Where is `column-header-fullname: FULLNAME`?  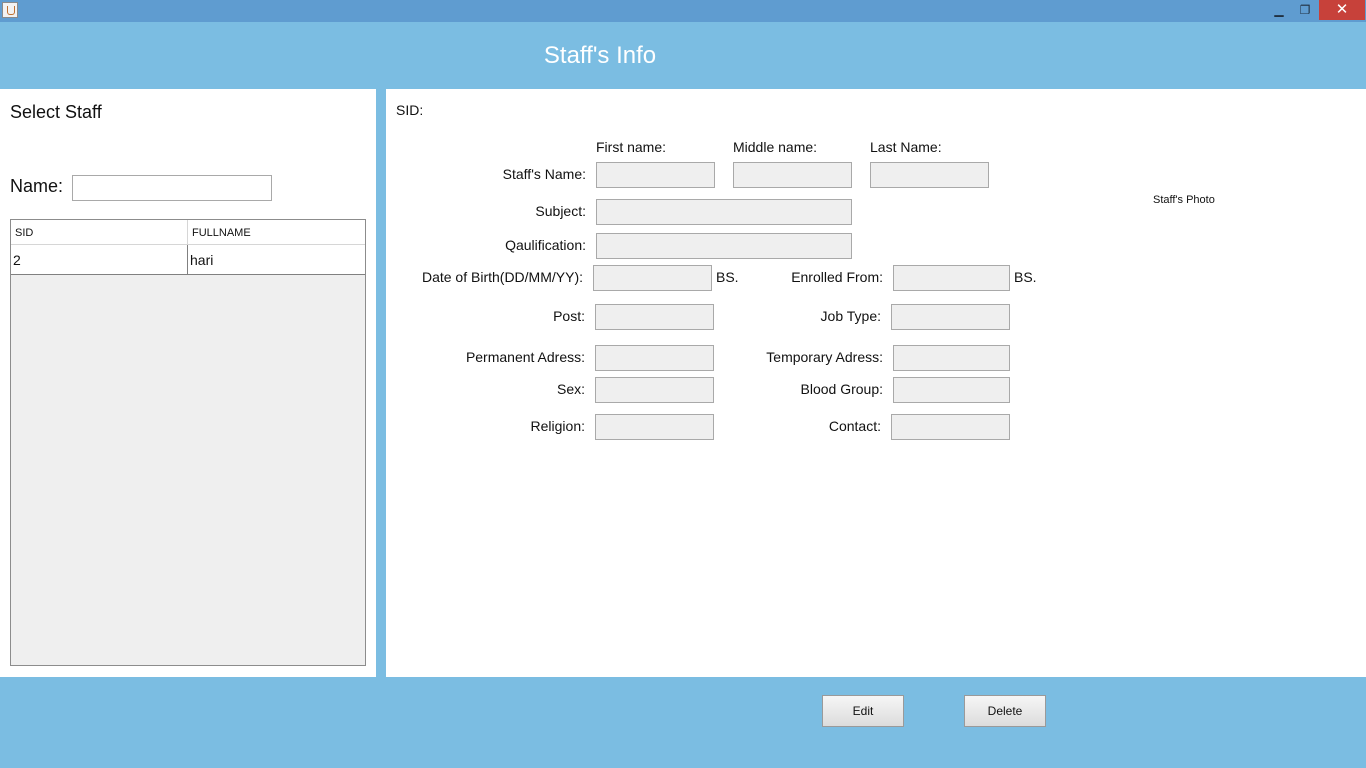
column-header-fullname: FULLNAME is located at coordinates (276, 232).